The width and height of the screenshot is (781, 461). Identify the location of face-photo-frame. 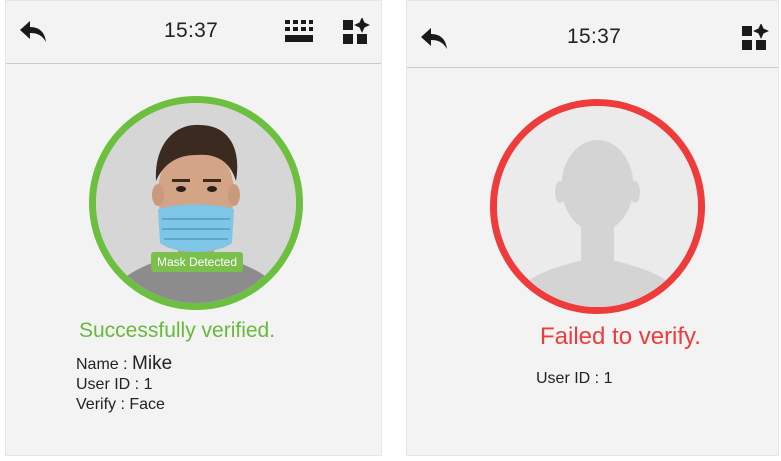
(196, 203).